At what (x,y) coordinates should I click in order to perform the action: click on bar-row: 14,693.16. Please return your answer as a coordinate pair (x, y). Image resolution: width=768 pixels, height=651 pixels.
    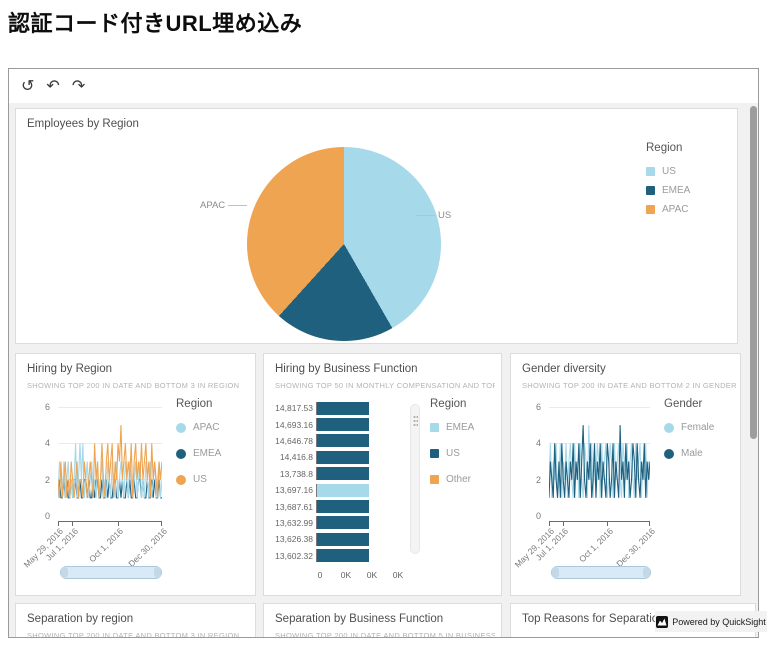
    Looking at the image, I should click on (338, 424).